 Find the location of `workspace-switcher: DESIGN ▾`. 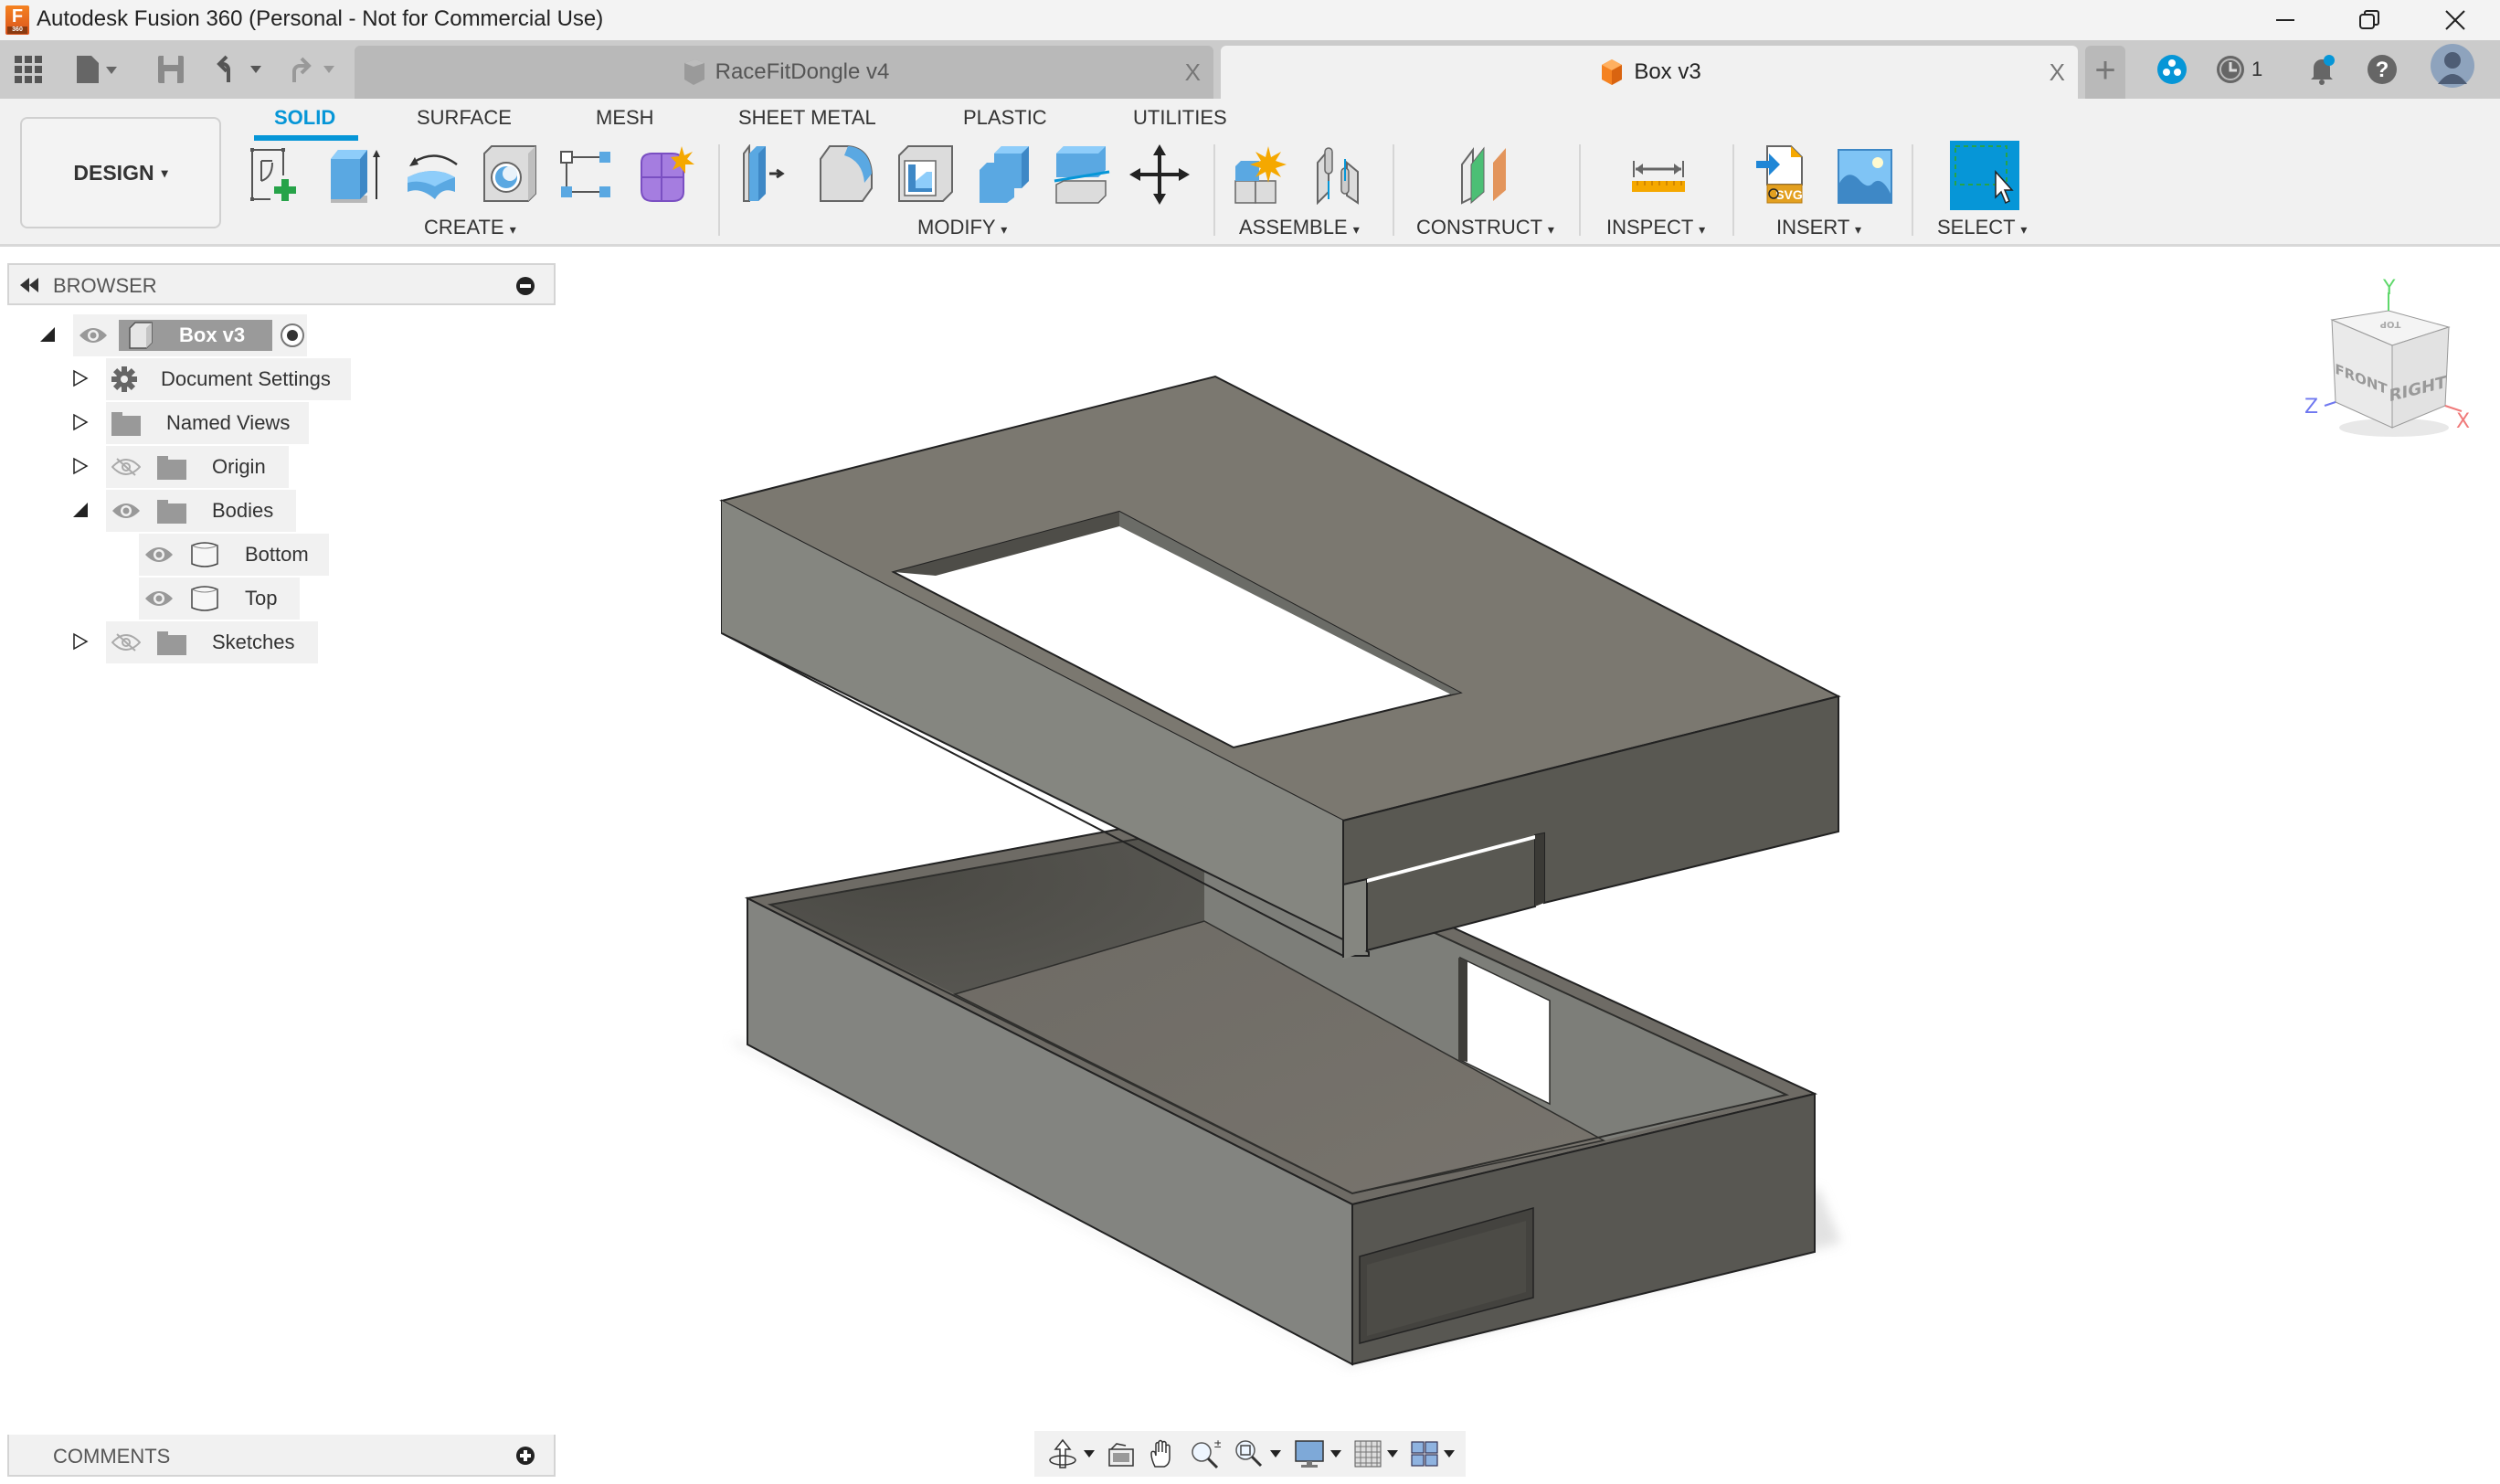

workspace-switcher: DESIGN ▾ is located at coordinates (120, 173).